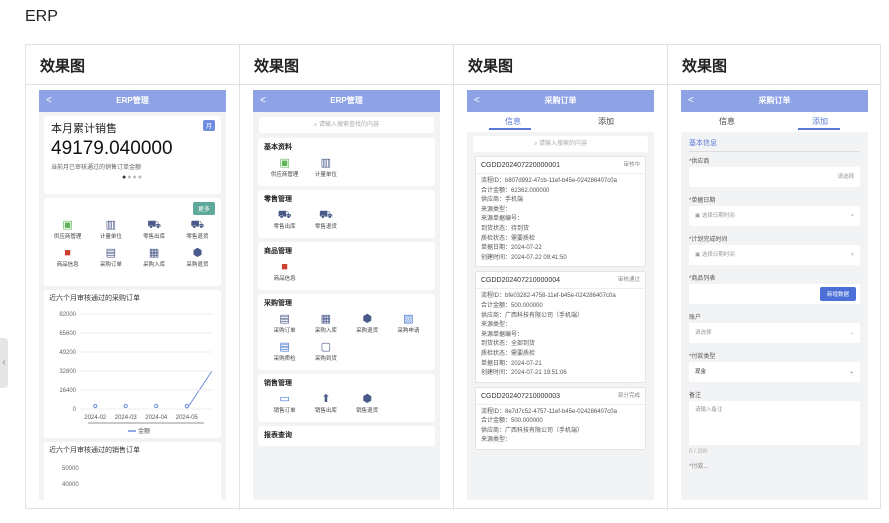 Image resolution: width=889 pixels, height=523 pixels. I want to click on shortcut-request: ▧ 采购申请, so click(408, 323).